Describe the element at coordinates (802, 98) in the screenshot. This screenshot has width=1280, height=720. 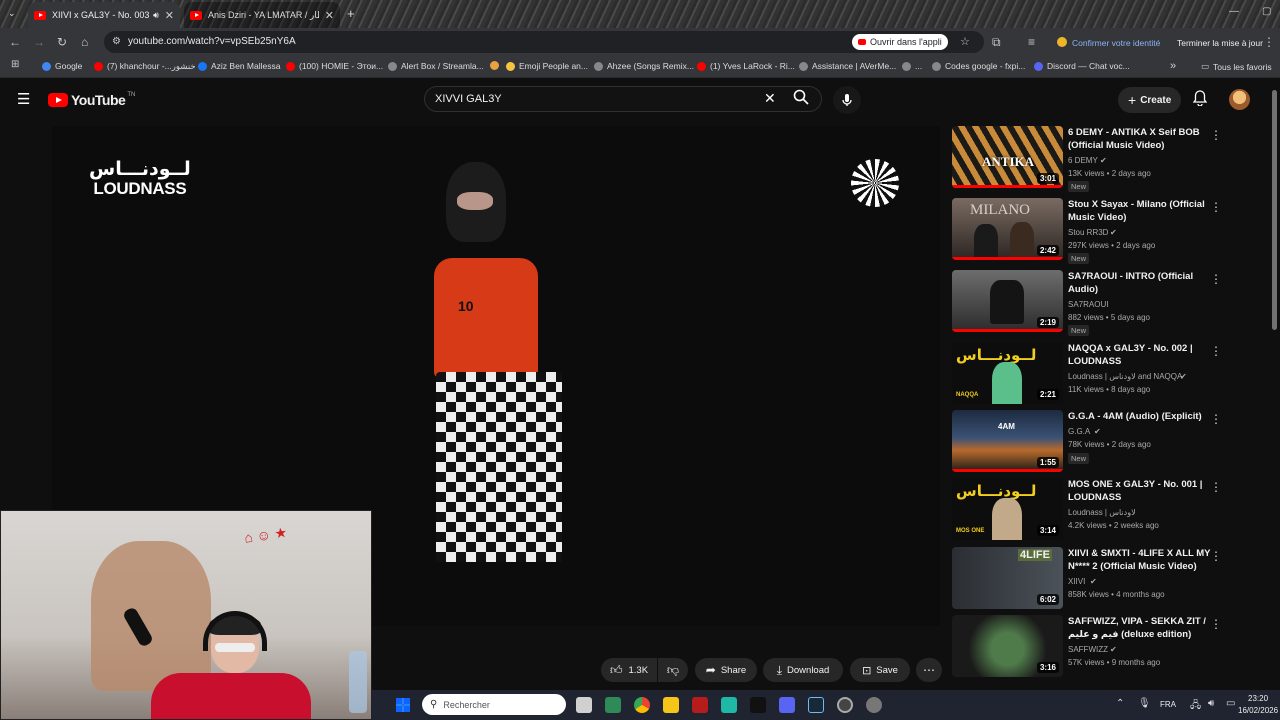
I see `search-icon` at that location.